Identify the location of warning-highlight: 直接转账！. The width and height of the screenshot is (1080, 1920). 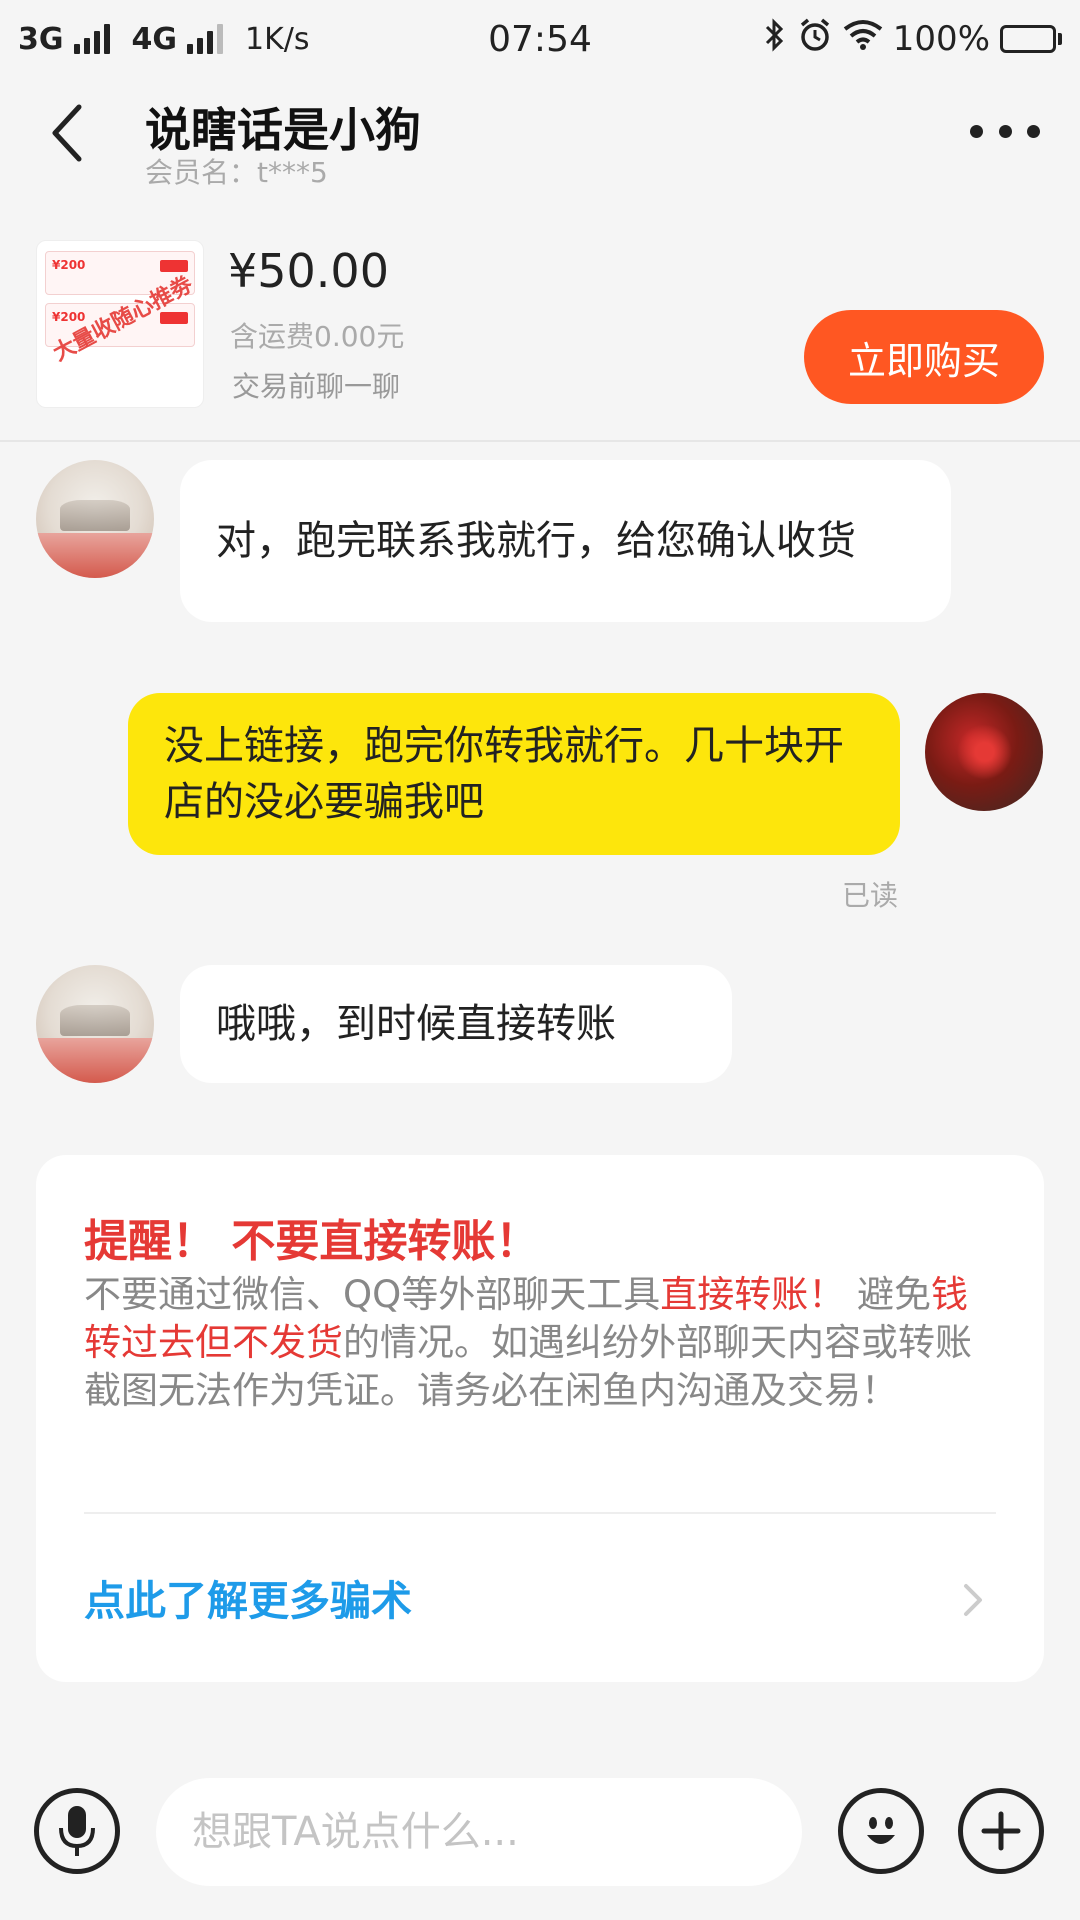
(753, 1294).